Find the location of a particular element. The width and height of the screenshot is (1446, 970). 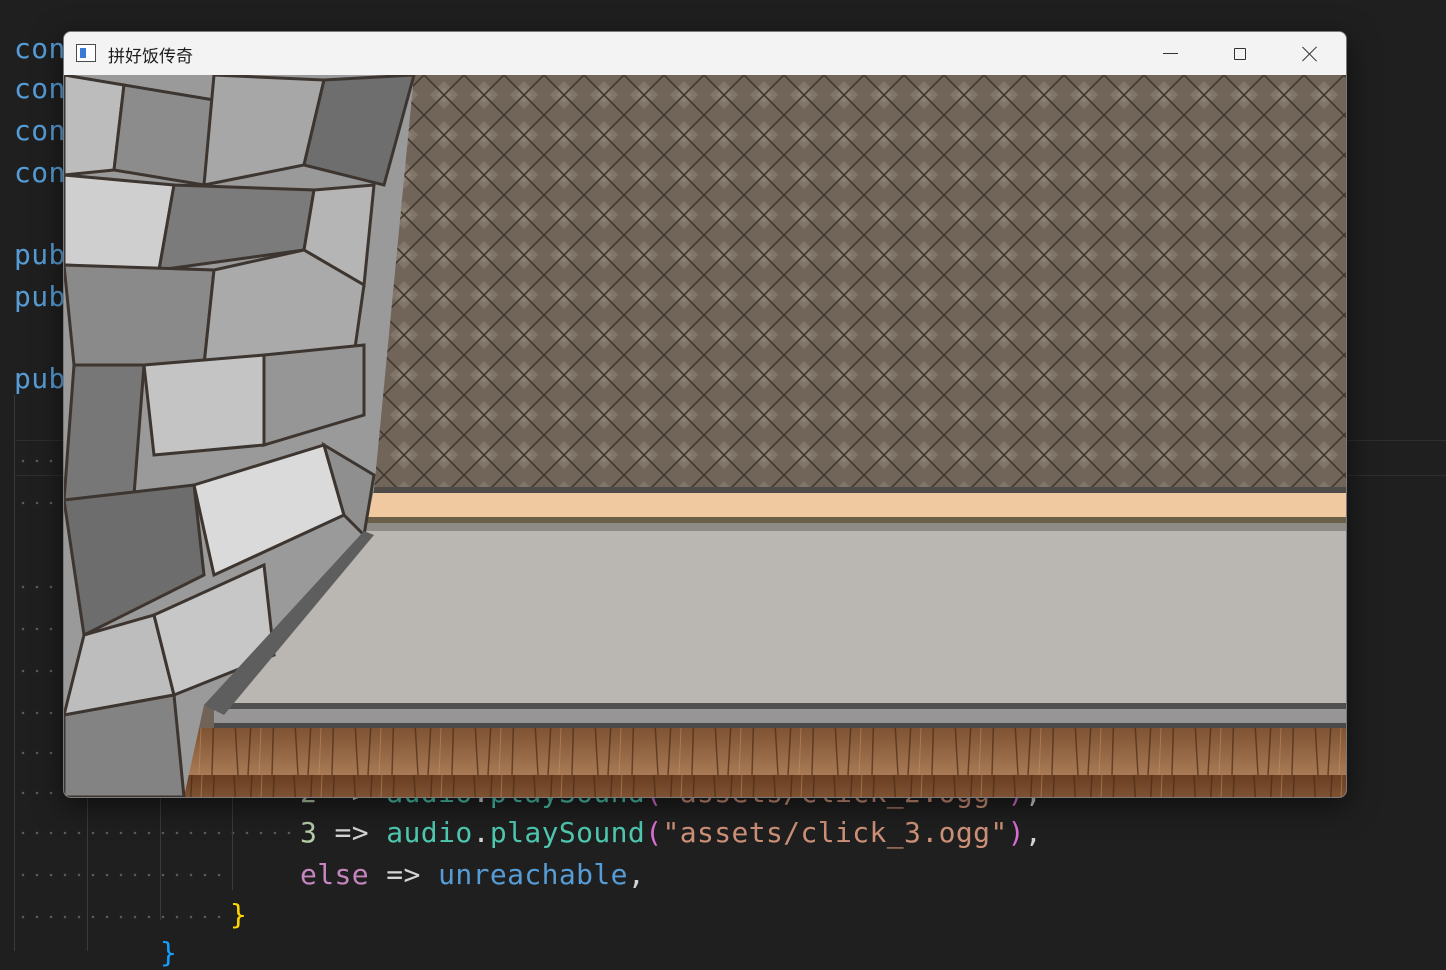

maximize-button is located at coordinates (1240, 53).